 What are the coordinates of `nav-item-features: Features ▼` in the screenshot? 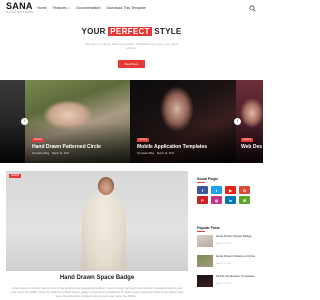 It's located at (62, 8).